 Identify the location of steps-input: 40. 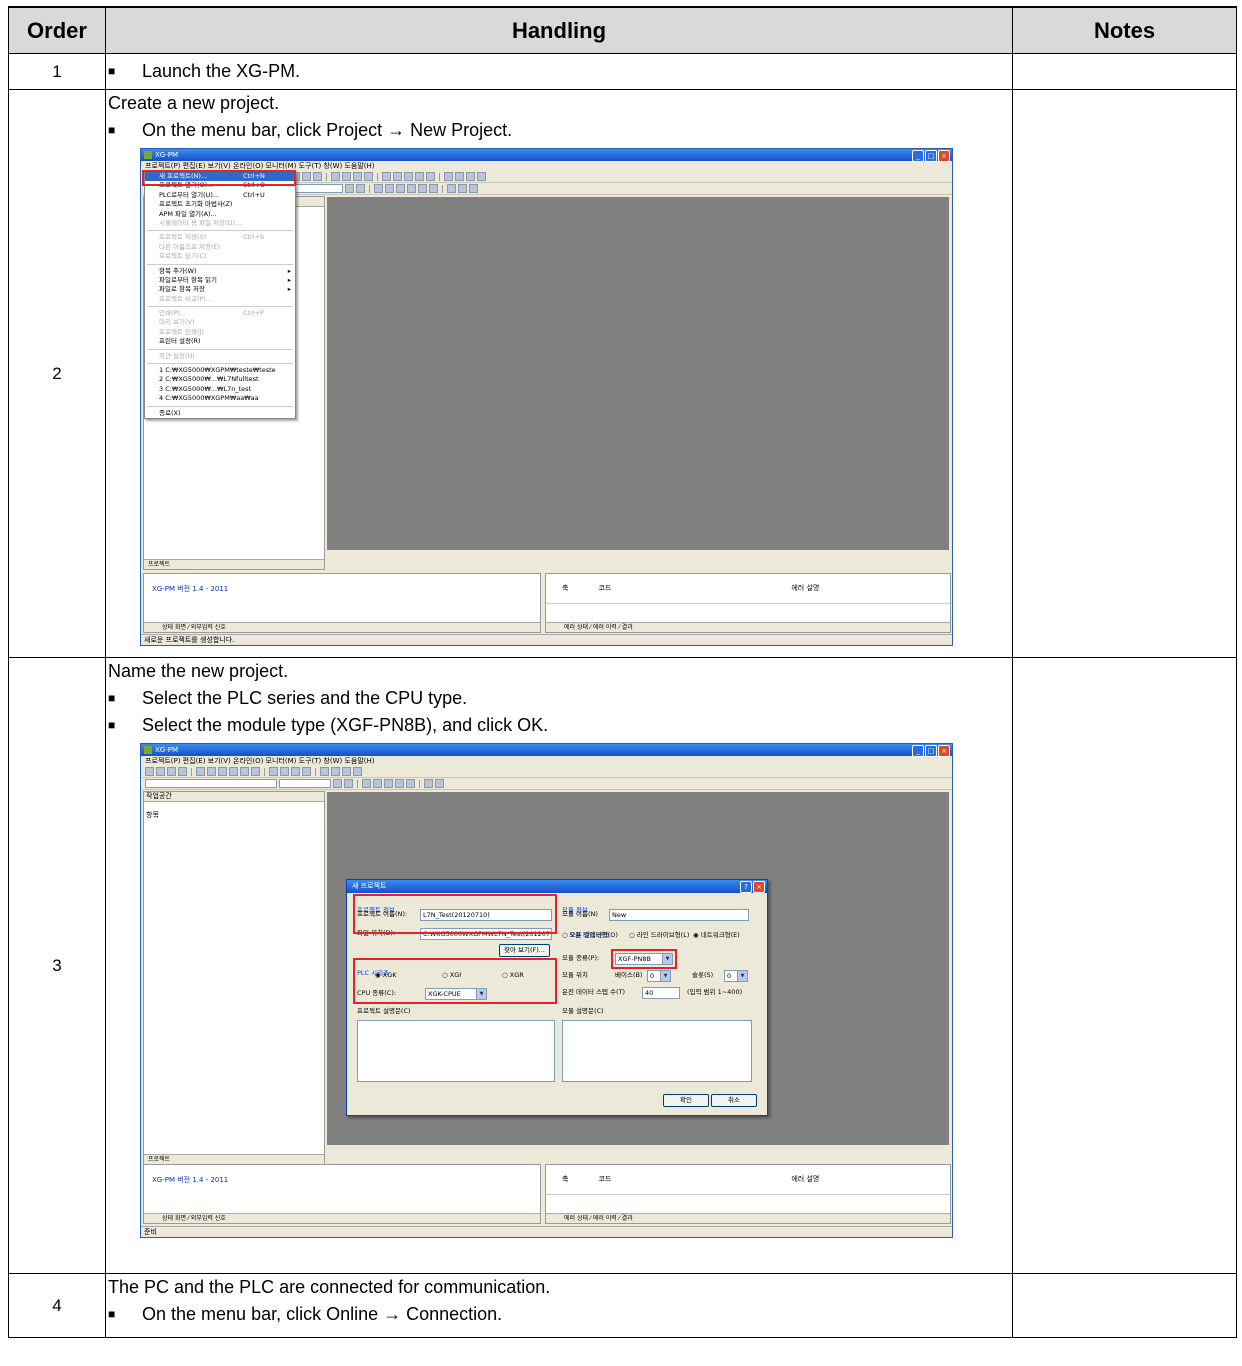
(661, 993).